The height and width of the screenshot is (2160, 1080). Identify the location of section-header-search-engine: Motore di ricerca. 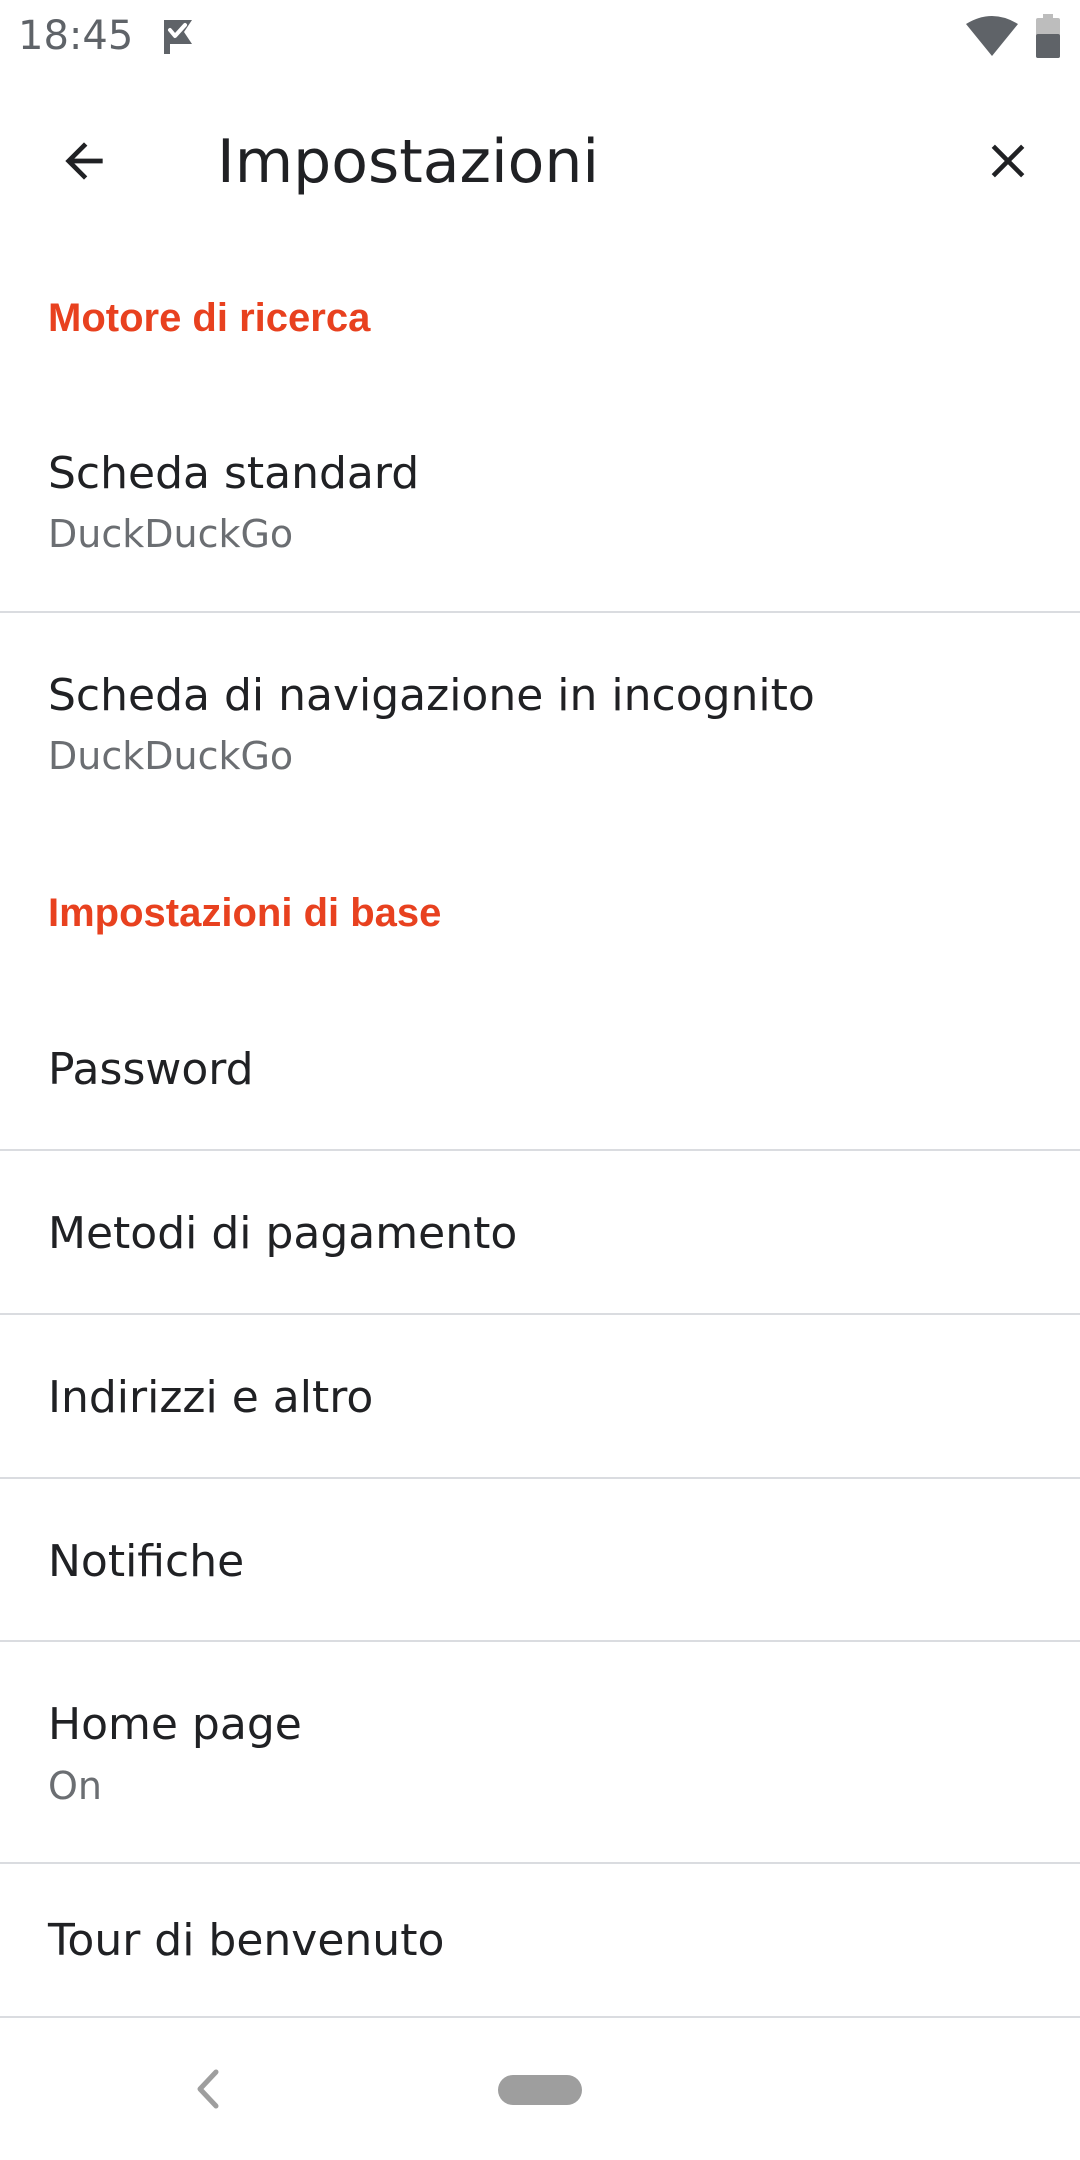
(209, 318).